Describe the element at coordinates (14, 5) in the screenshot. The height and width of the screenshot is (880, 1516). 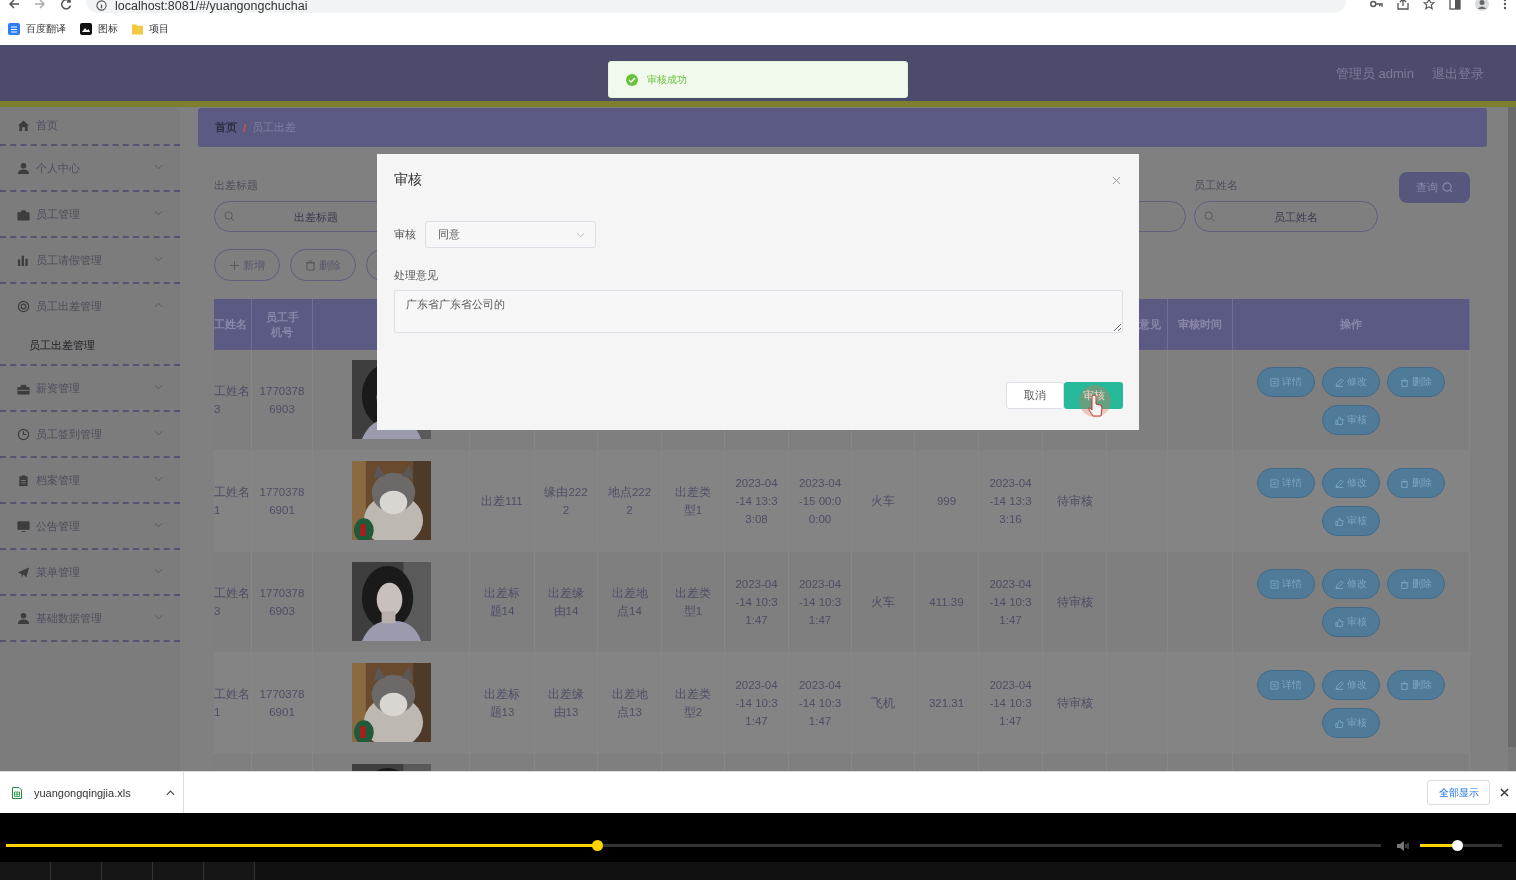
I see `back-icon` at that location.